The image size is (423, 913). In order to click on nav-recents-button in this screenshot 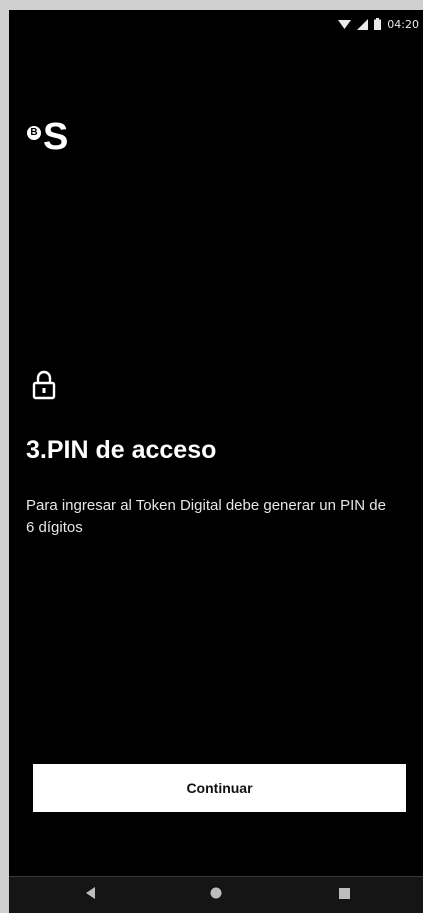, I will do `click(344, 895)`.